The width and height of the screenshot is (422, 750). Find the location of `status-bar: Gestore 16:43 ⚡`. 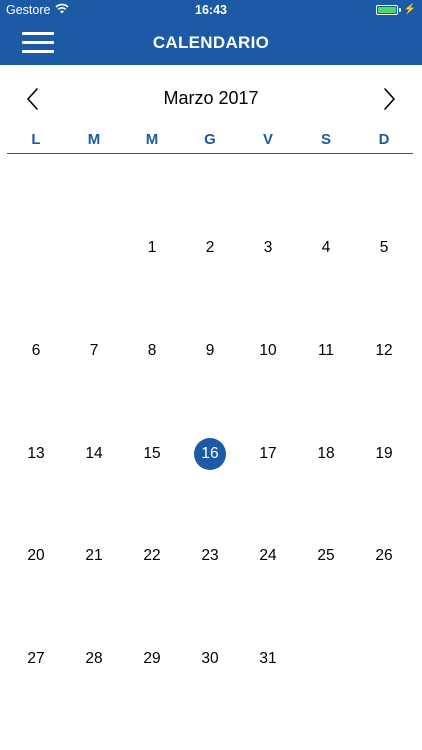

status-bar: Gestore 16:43 ⚡ is located at coordinates (211, 10).